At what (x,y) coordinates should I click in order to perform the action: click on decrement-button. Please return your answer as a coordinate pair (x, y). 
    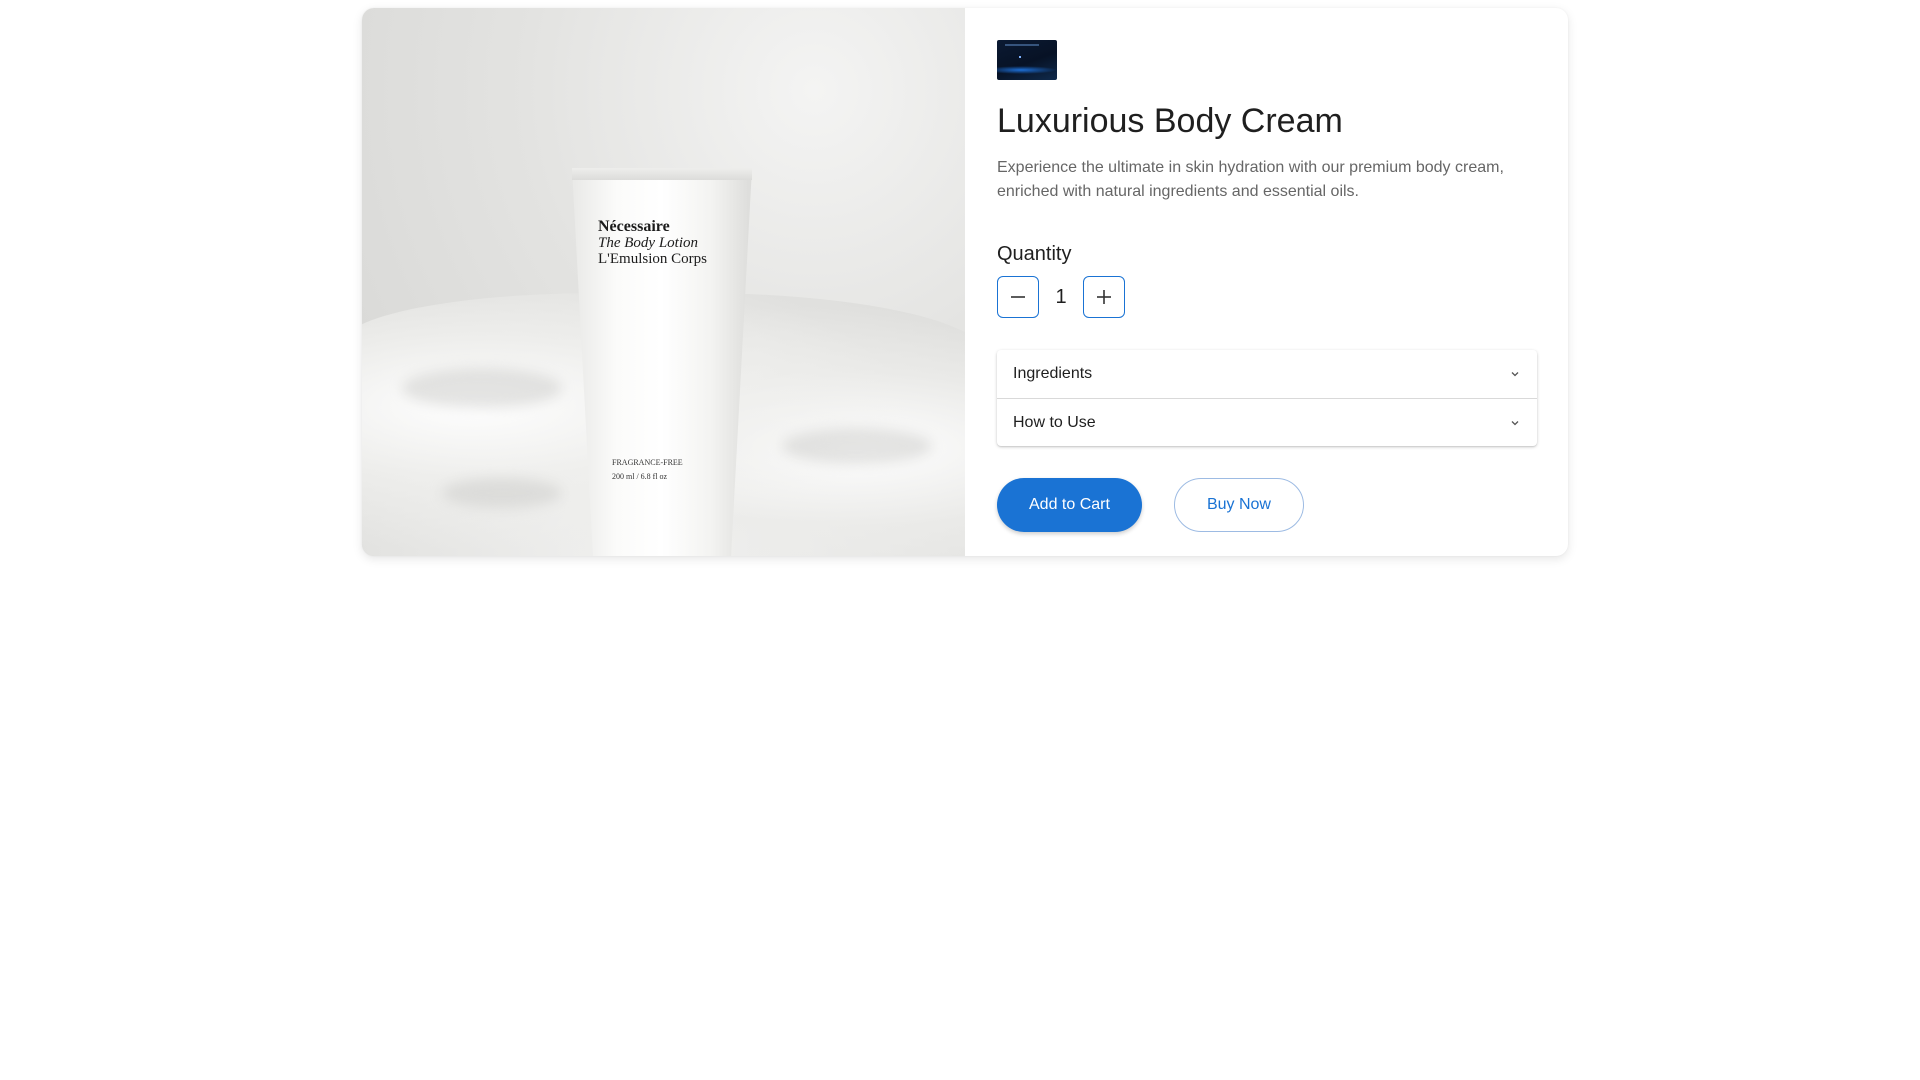
    Looking at the image, I should click on (1018, 297).